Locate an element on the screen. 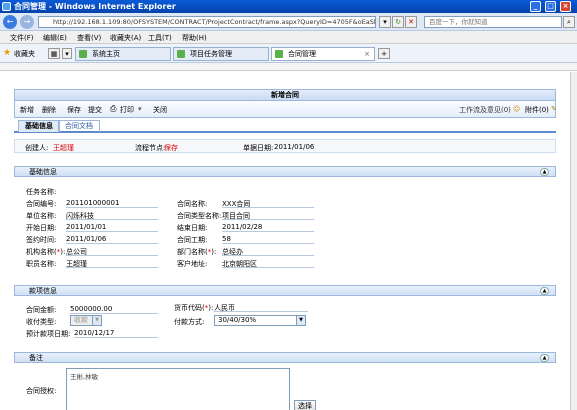 This screenshot has width=577, height=410. end-date-field: 2011/02/28 is located at coordinates (268, 227).